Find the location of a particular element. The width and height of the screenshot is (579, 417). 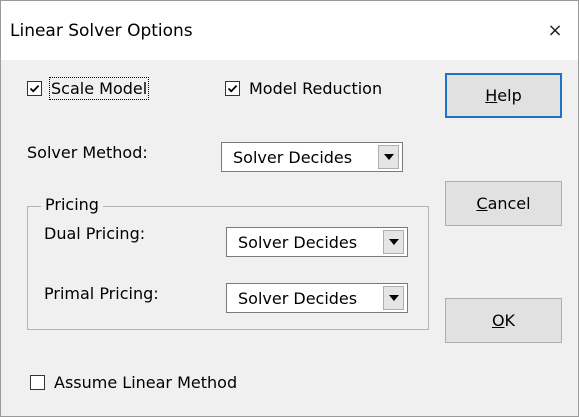

close-button: × is located at coordinates (555, 30).